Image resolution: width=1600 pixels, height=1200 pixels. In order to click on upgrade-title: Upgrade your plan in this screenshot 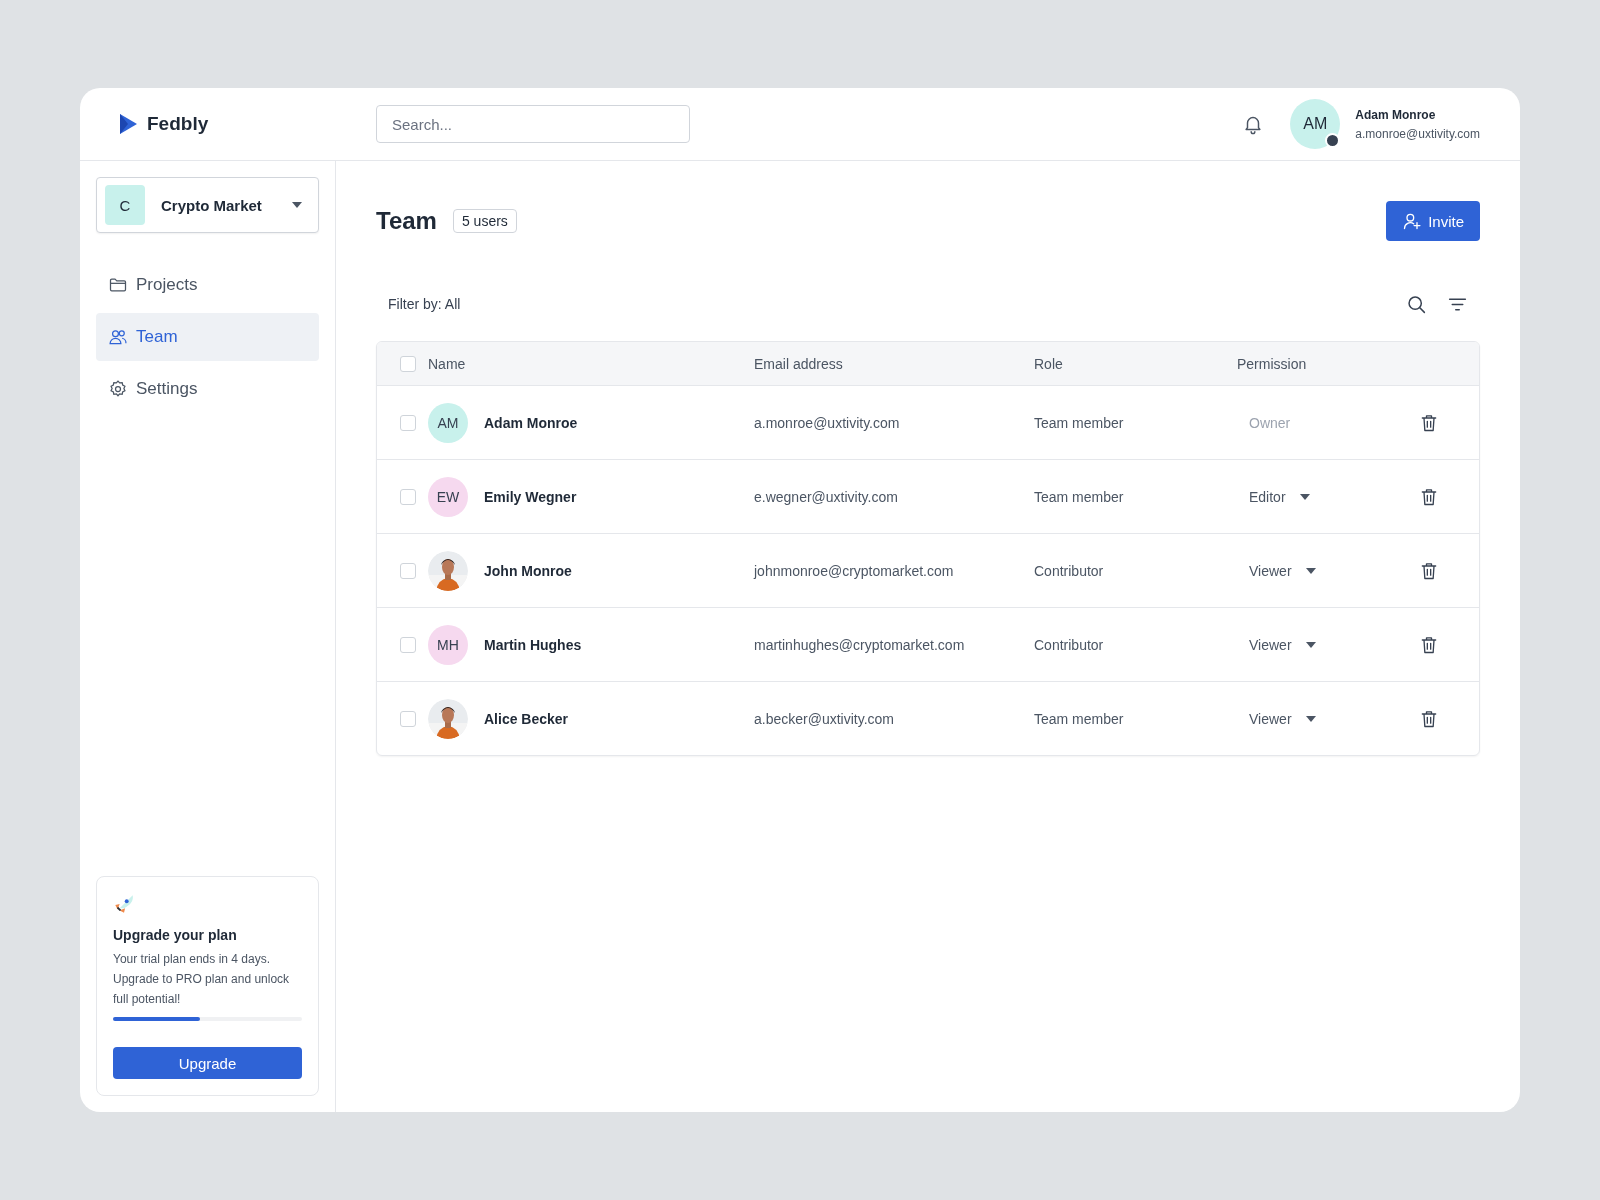, I will do `click(175, 935)`.